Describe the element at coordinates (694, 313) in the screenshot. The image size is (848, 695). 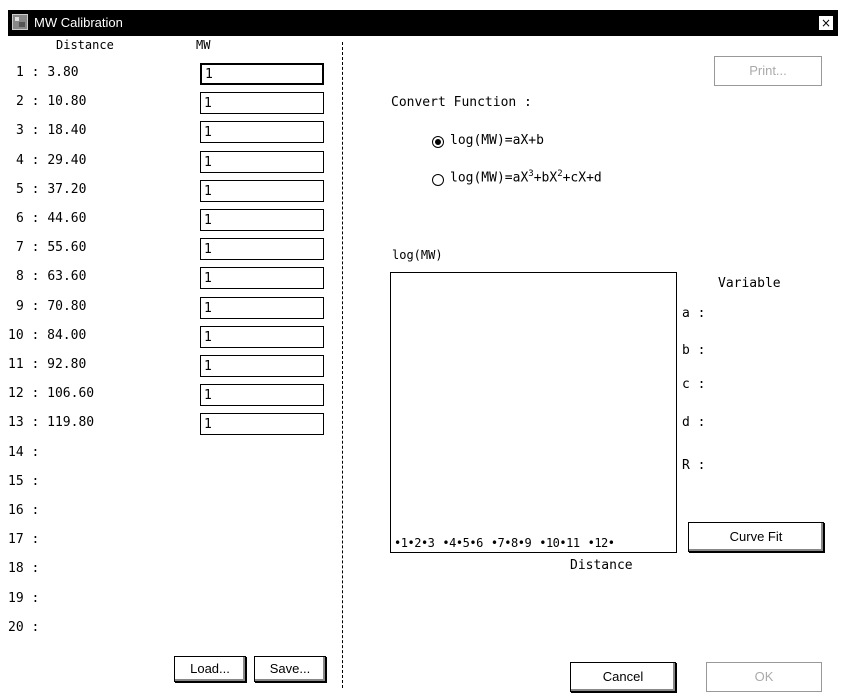
I see `variable-a-label: a :` at that location.